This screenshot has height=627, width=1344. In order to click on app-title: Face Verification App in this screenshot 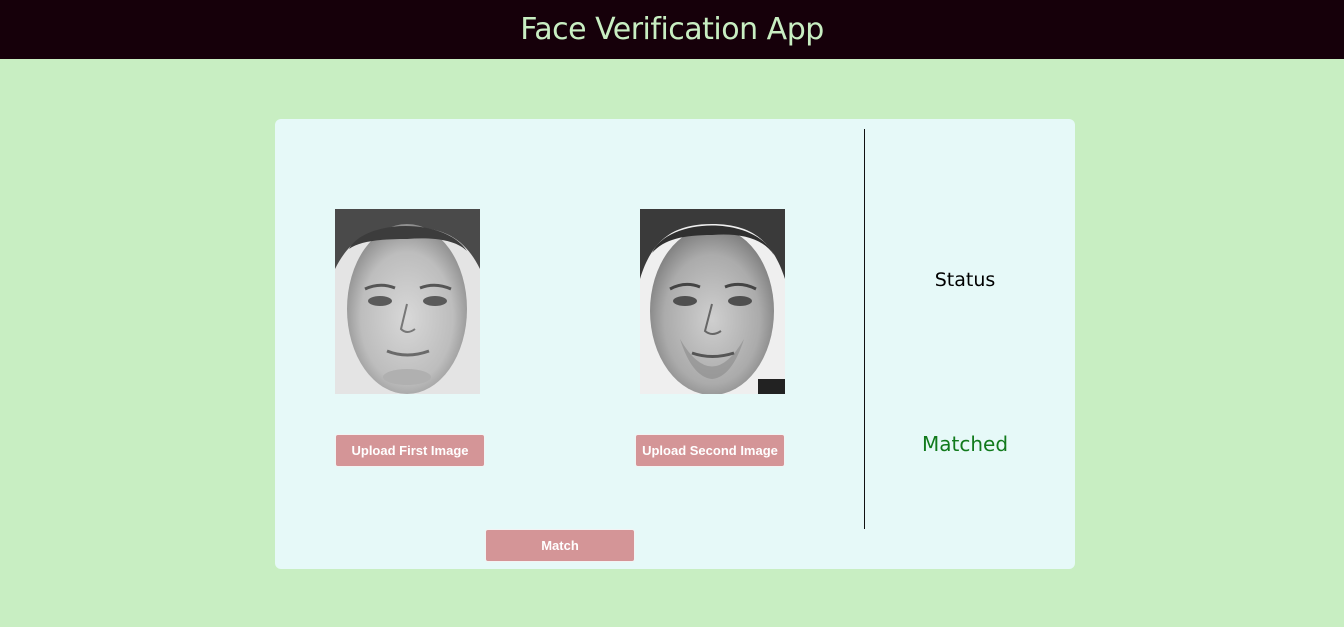, I will do `click(672, 29)`.